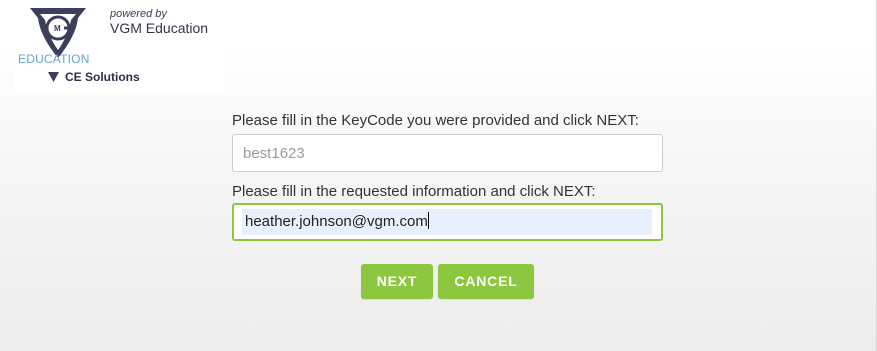 The height and width of the screenshot is (351, 877). Describe the element at coordinates (428, 220) in the screenshot. I see `text-caret` at that location.